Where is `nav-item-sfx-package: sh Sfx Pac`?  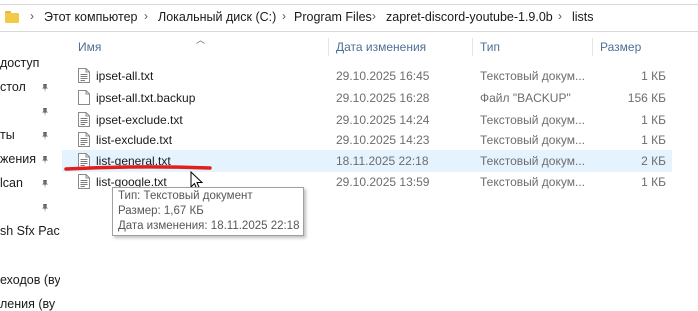
nav-item-sfx-package: sh Sfx Pac is located at coordinates (30, 231).